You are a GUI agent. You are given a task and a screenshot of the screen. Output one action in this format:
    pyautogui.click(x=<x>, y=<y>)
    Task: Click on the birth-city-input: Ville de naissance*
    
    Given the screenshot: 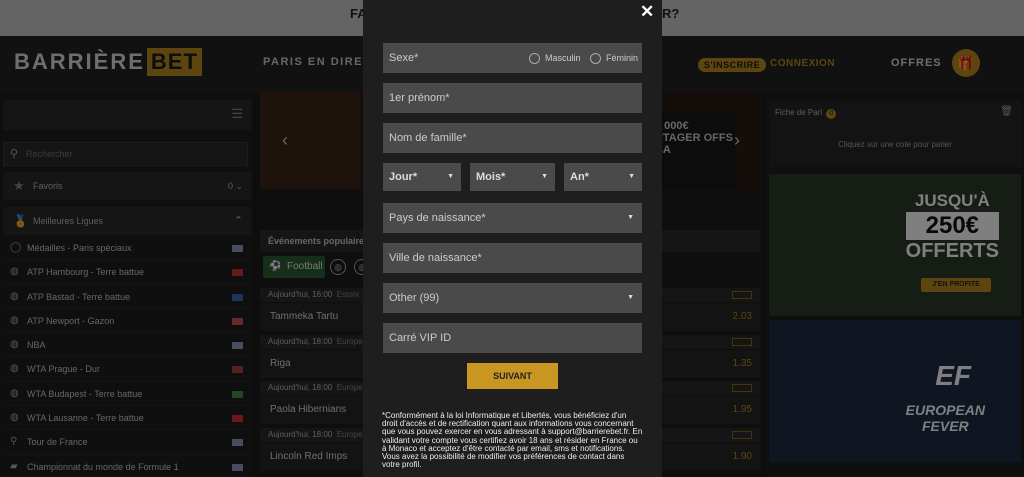 What is the action you would take?
    pyautogui.click(x=512, y=258)
    